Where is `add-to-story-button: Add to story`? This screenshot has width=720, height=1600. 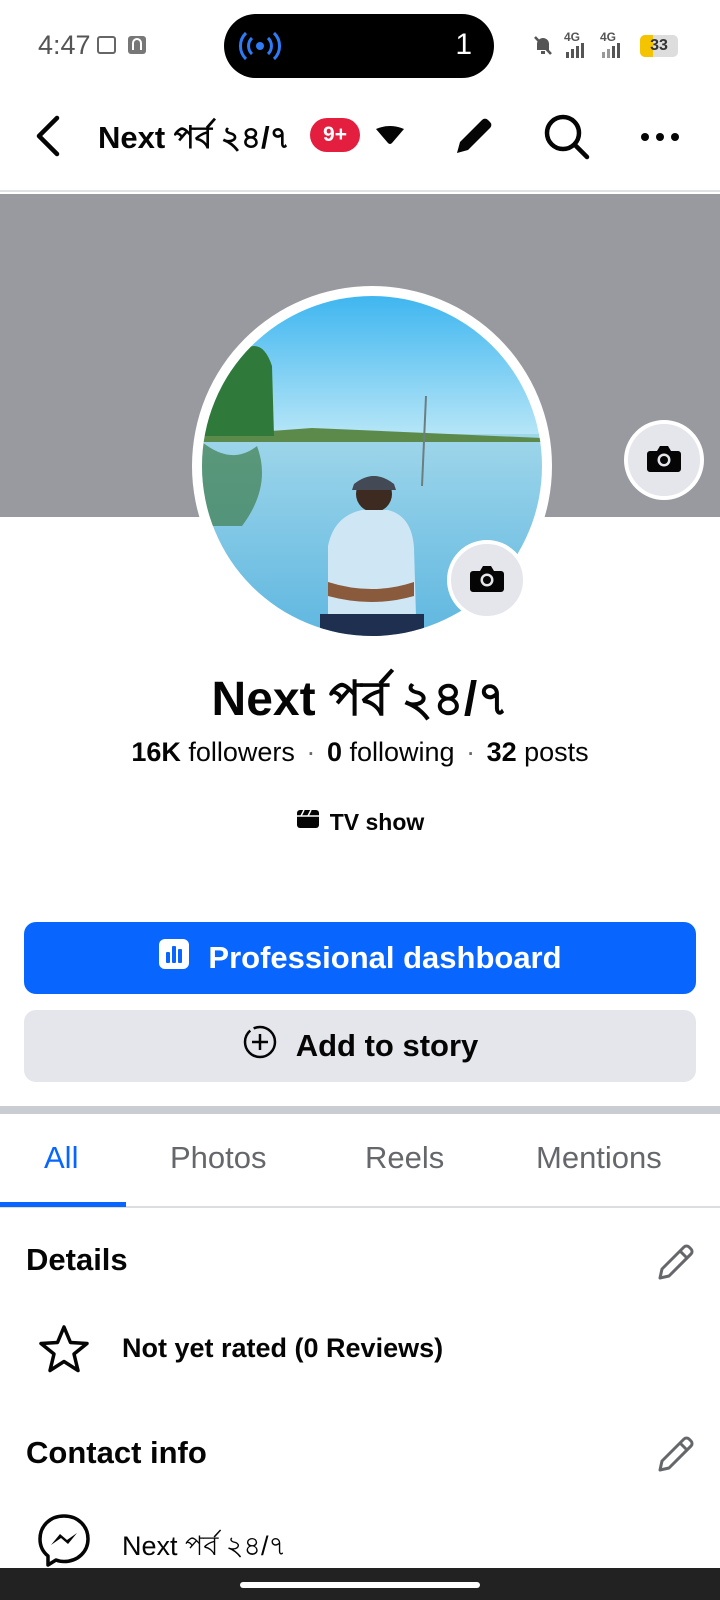 add-to-story-button: Add to story is located at coordinates (360, 1046).